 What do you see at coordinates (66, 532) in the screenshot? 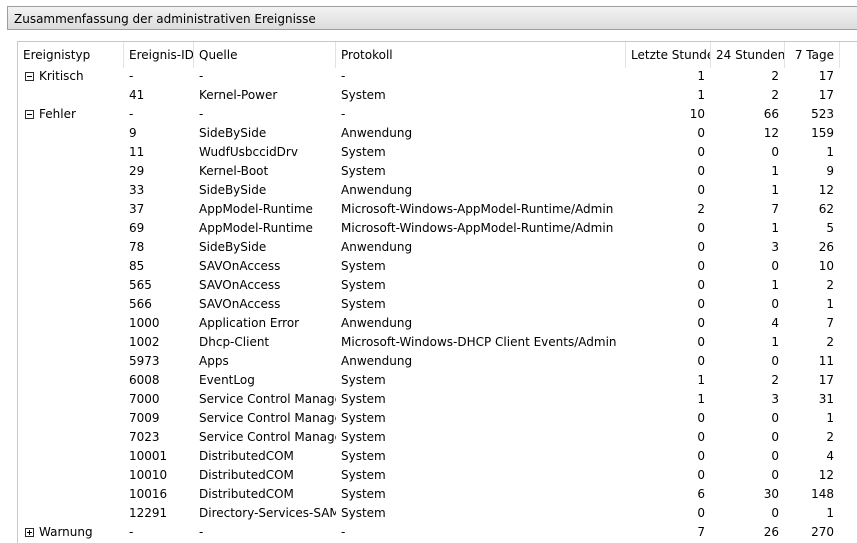
I see `cell-type: Warnung` at bounding box center [66, 532].